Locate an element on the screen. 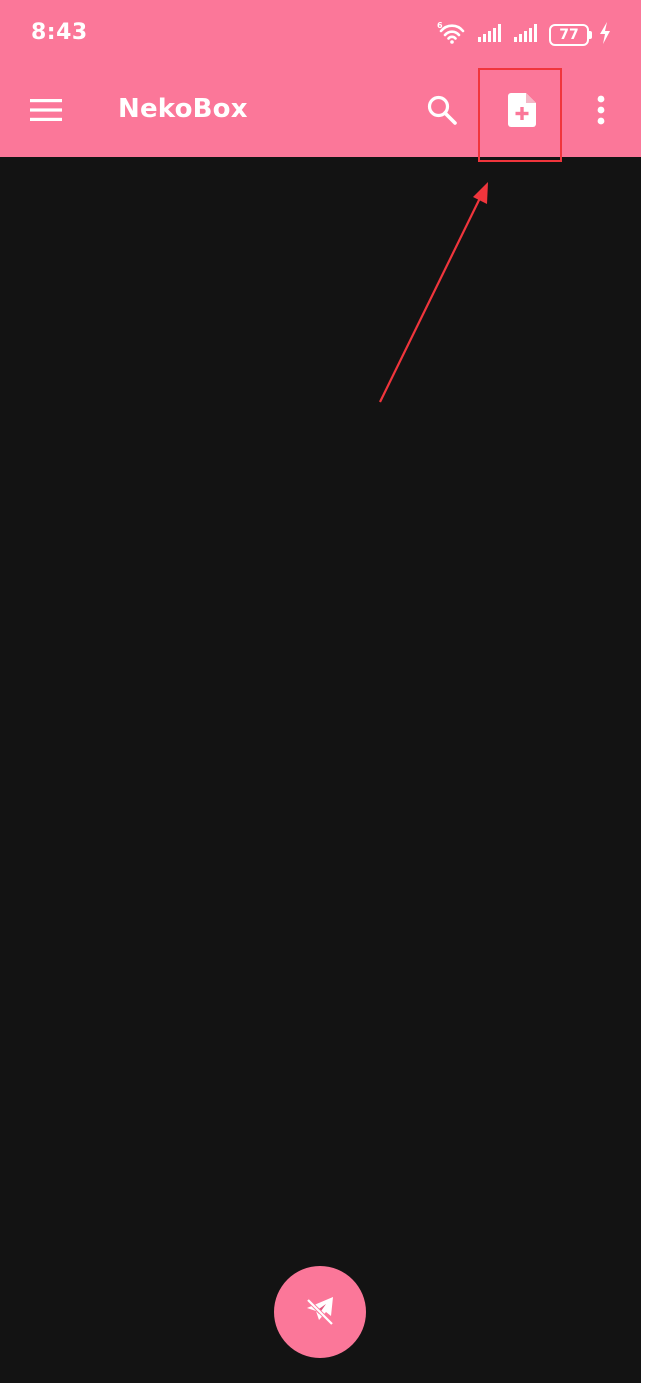 The image size is (645, 1383). status-time: 8:43 is located at coordinates (59, 32).